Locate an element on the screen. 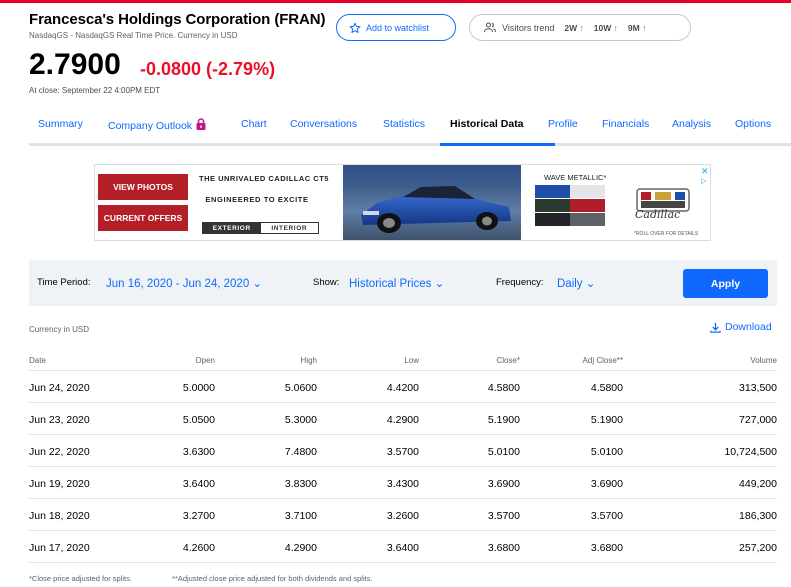 The height and width of the screenshot is (587, 791). cell-volume: 257,200 is located at coordinates (758, 548).